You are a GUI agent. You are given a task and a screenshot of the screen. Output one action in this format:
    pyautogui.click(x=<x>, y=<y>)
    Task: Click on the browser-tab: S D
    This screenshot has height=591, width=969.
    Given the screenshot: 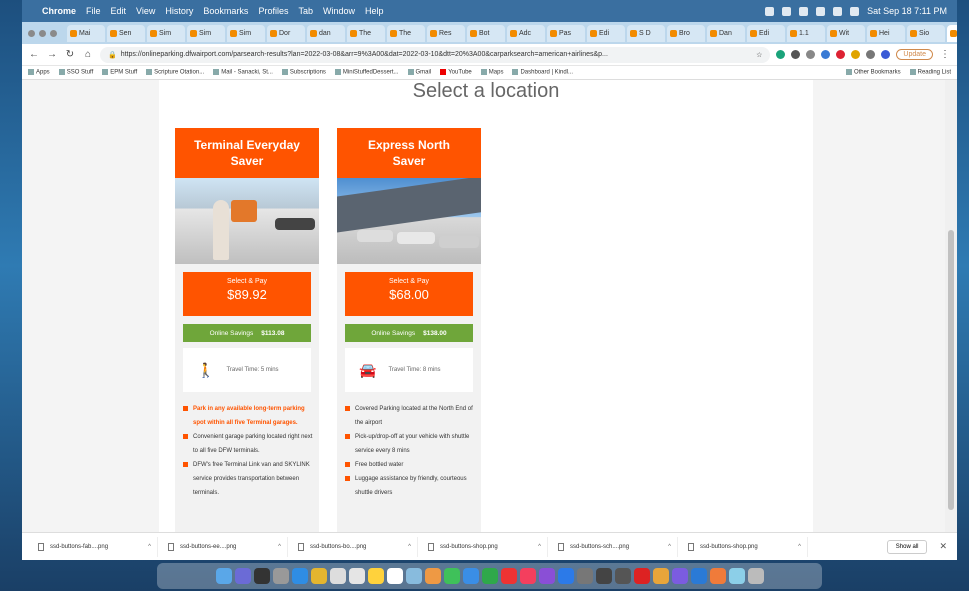 What is the action you would take?
    pyautogui.click(x=646, y=33)
    